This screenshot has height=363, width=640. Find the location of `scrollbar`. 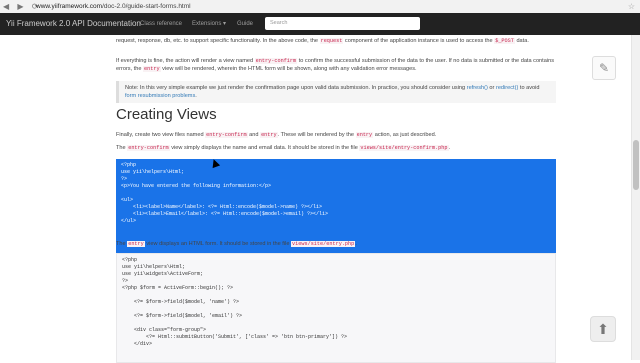

scrollbar is located at coordinates (635, 197).